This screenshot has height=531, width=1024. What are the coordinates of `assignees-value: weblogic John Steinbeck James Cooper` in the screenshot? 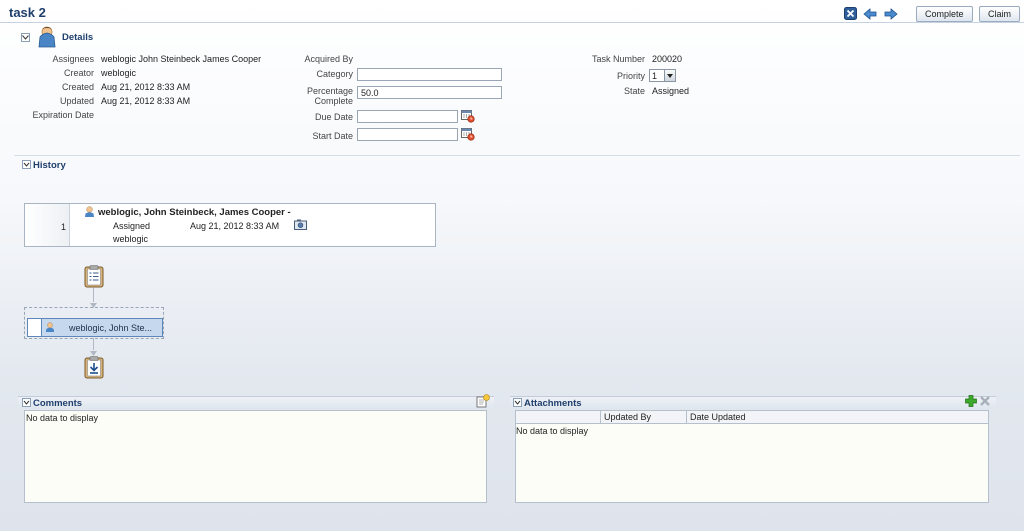 It's located at (181, 59).